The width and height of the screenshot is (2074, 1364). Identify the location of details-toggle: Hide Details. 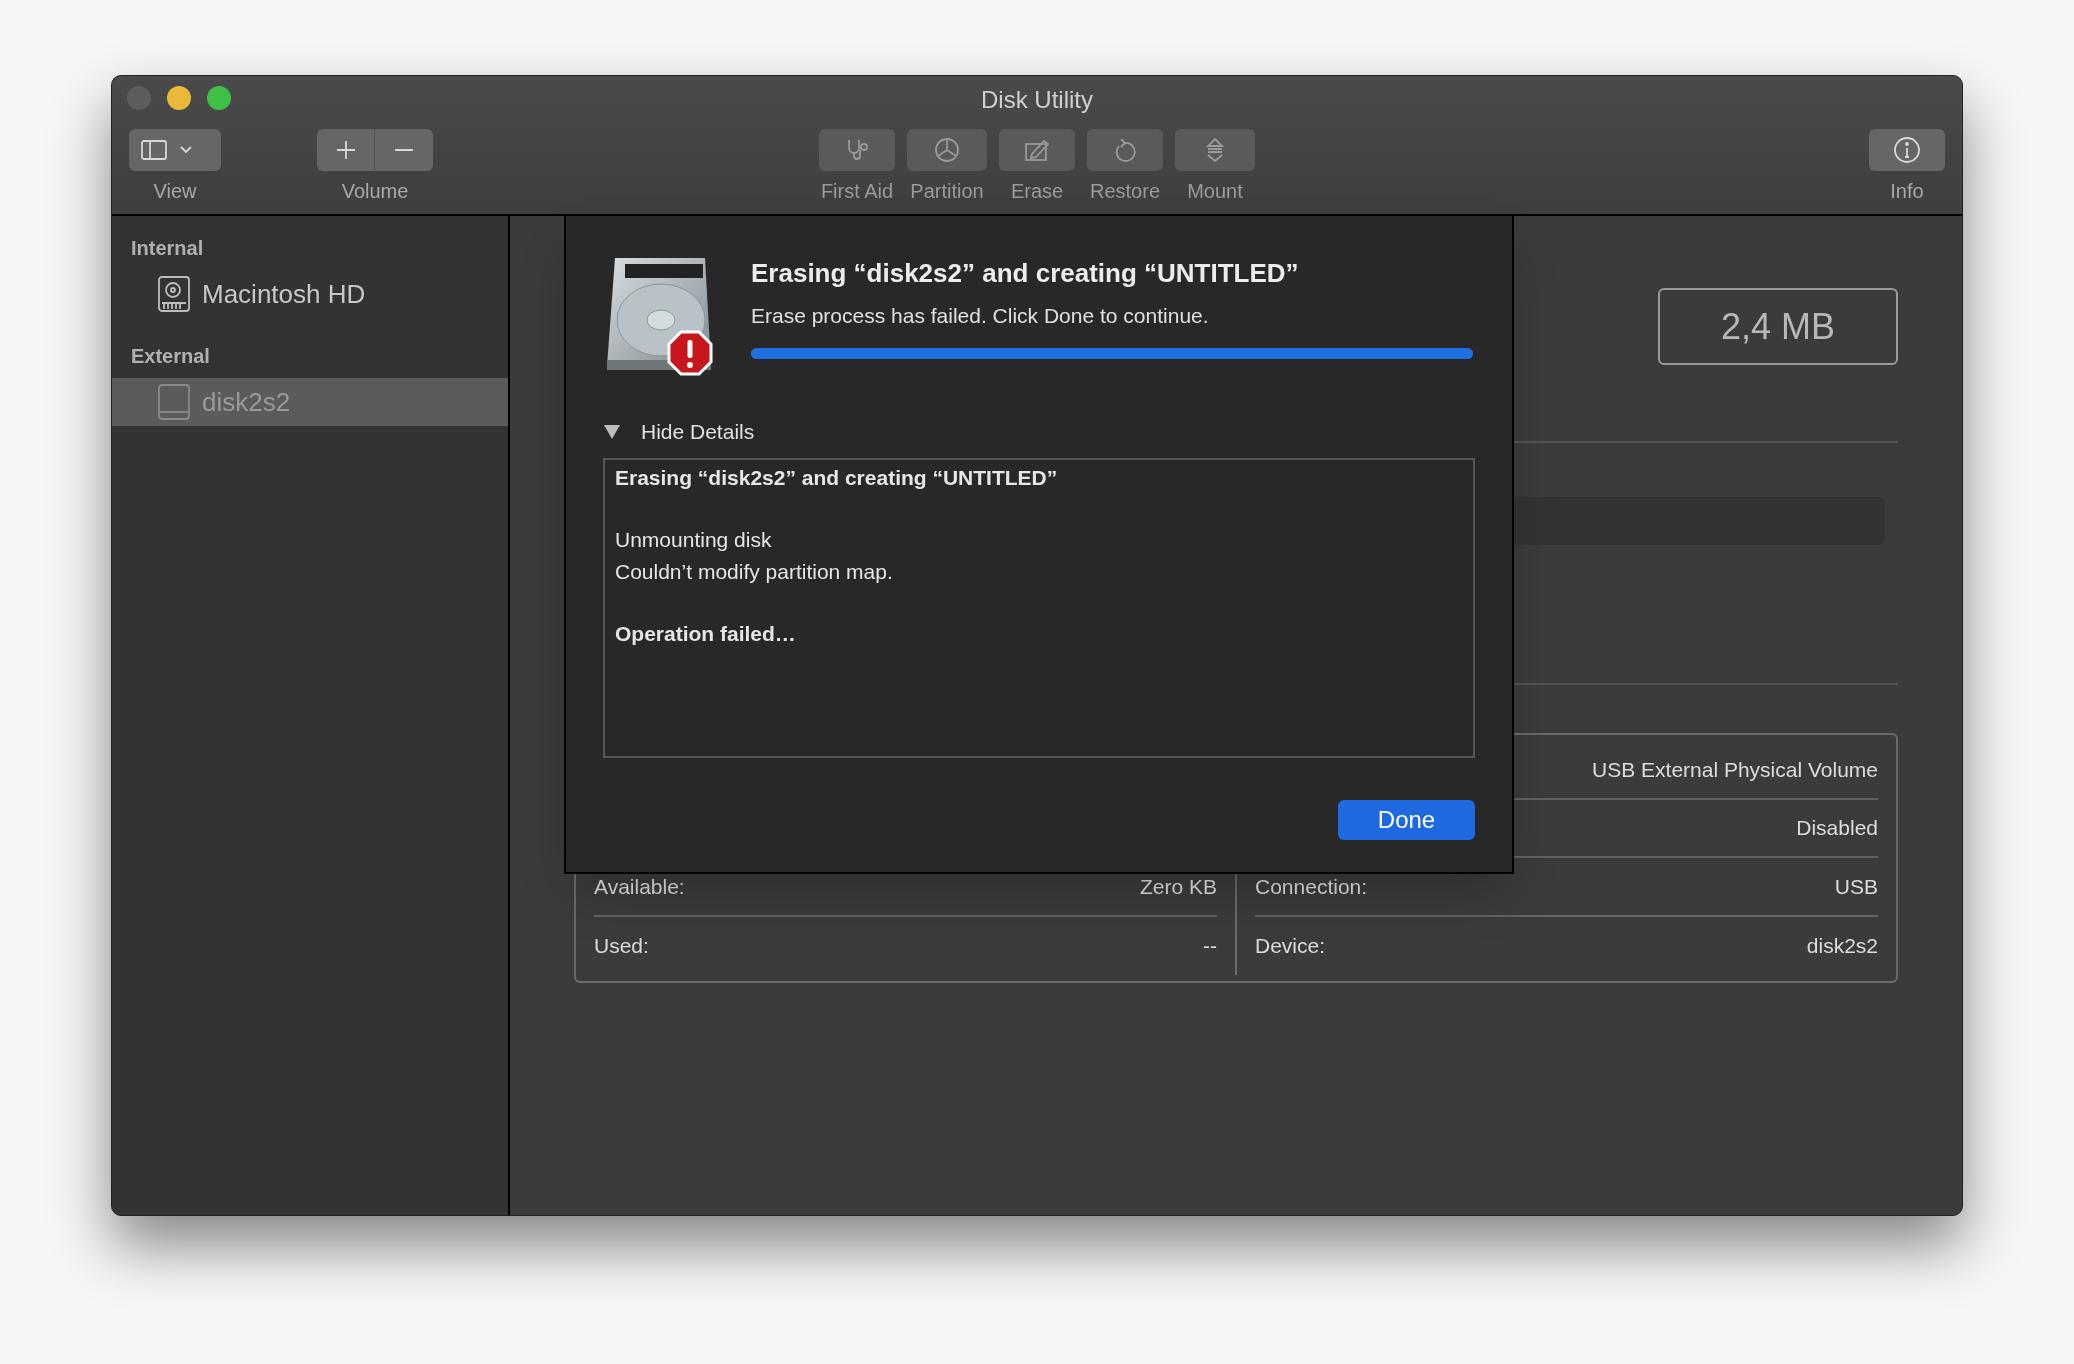
(679, 432).